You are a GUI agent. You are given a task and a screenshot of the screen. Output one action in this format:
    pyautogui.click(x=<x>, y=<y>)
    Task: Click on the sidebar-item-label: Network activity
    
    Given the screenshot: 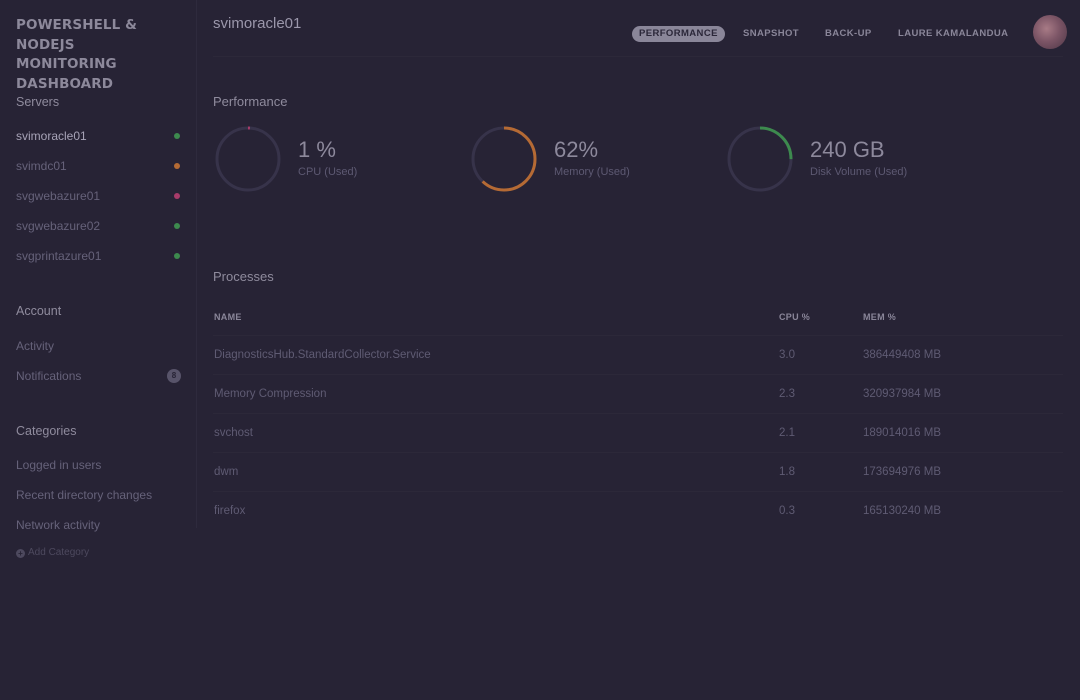 What is the action you would take?
    pyautogui.click(x=58, y=525)
    